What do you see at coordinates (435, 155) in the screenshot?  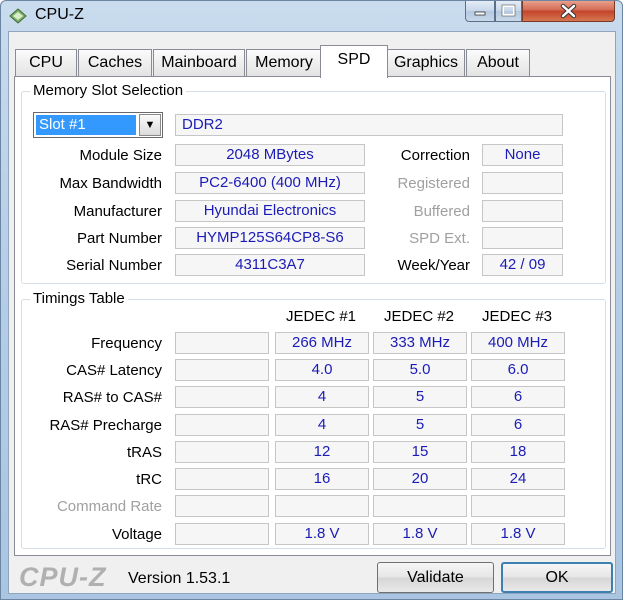 I see `correction-label: Correction` at bounding box center [435, 155].